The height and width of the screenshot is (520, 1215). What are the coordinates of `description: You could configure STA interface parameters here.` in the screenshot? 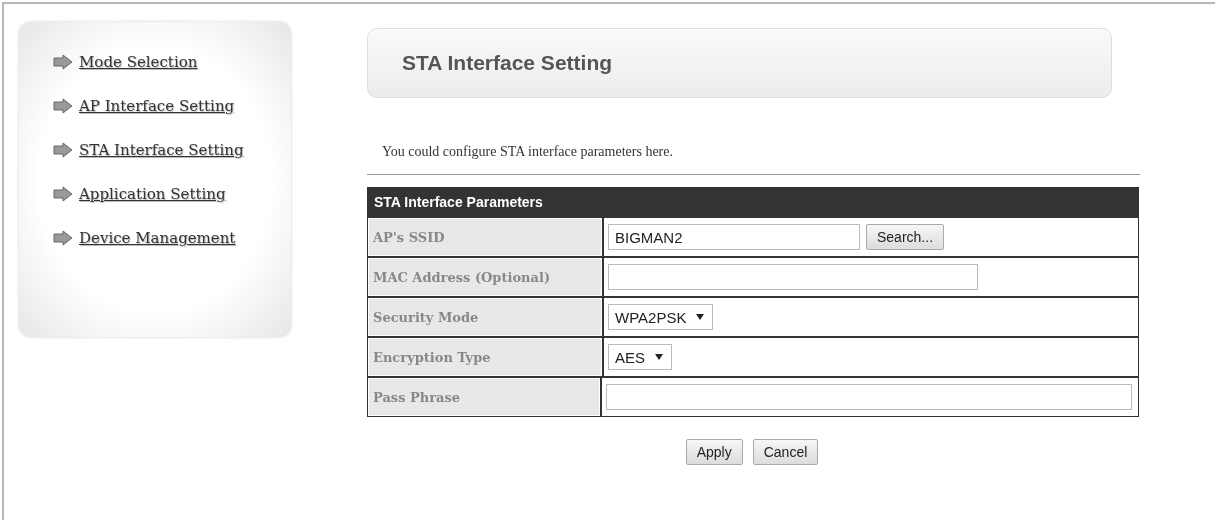 It's located at (528, 152).